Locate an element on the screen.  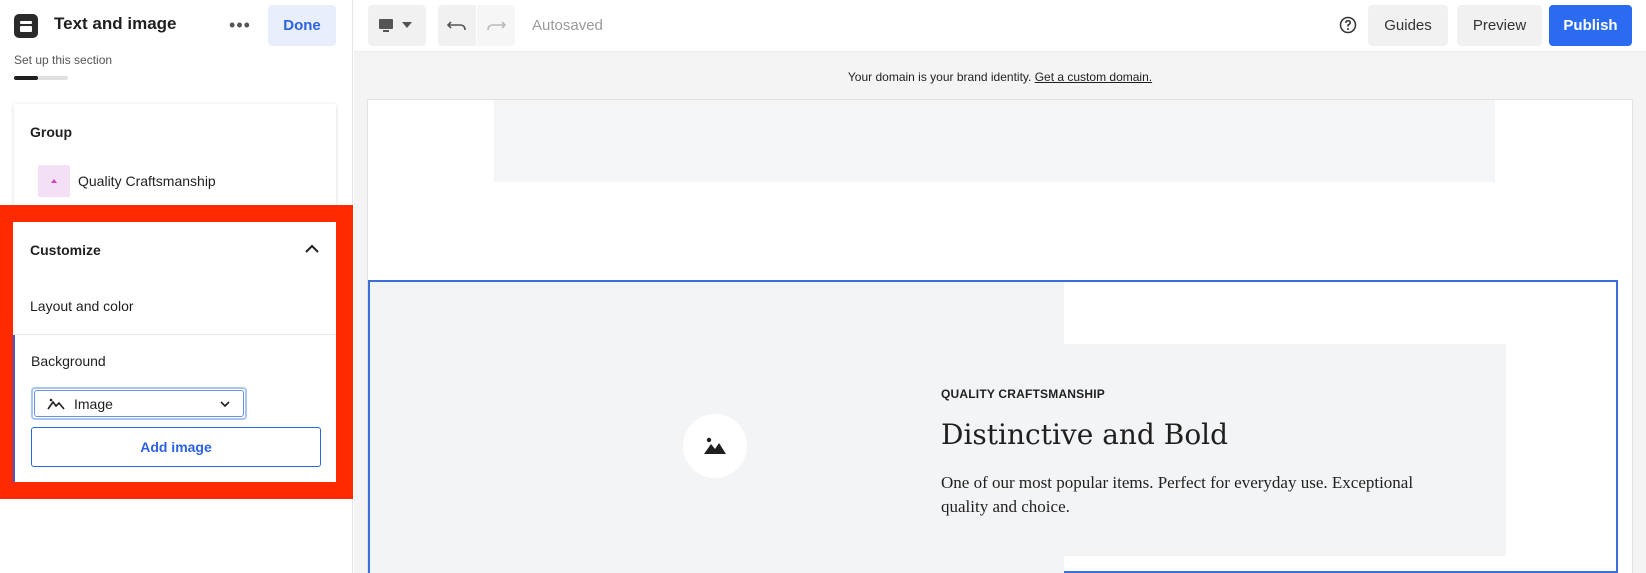
undo-button is located at coordinates (457, 25).